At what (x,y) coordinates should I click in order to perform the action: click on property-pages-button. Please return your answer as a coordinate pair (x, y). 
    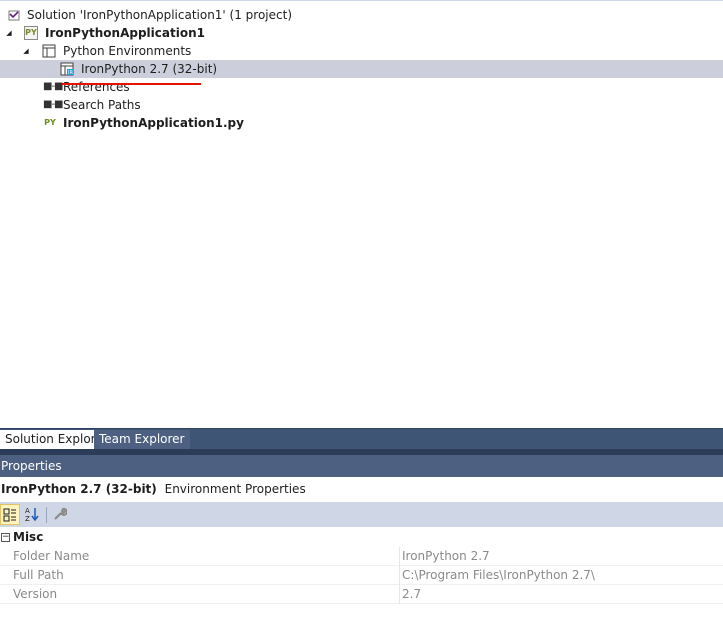
    Looking at the image, I should click on (60, 514).